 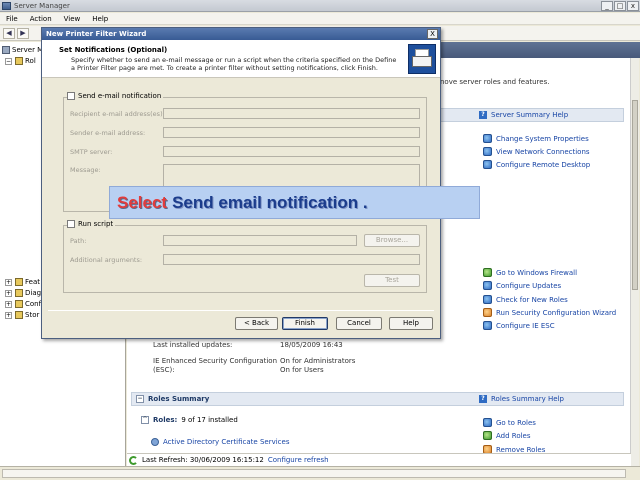 What do you see at coordinates (298, 460) in the screenshot?
I see `configure-refresh-link: Configure refresh` at bounding box center [298, 460].